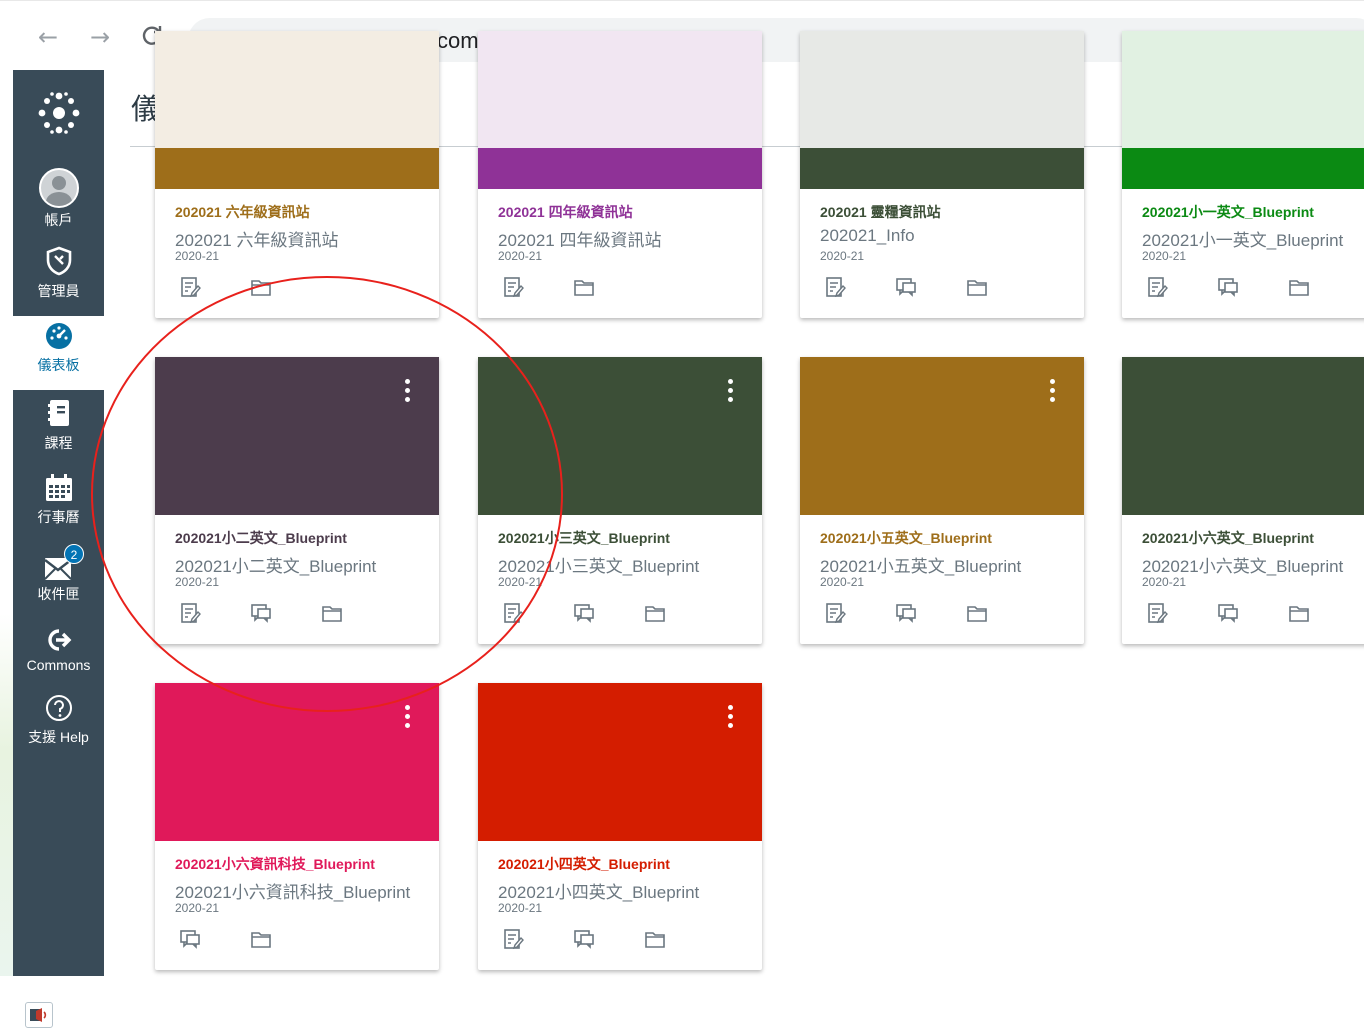 This screenshot has width=1364, height=1032. Describe the element at coordinates (880, 212) in the screenshot. I see `course-card-title: 202021 靈糧資訊站` at that location.